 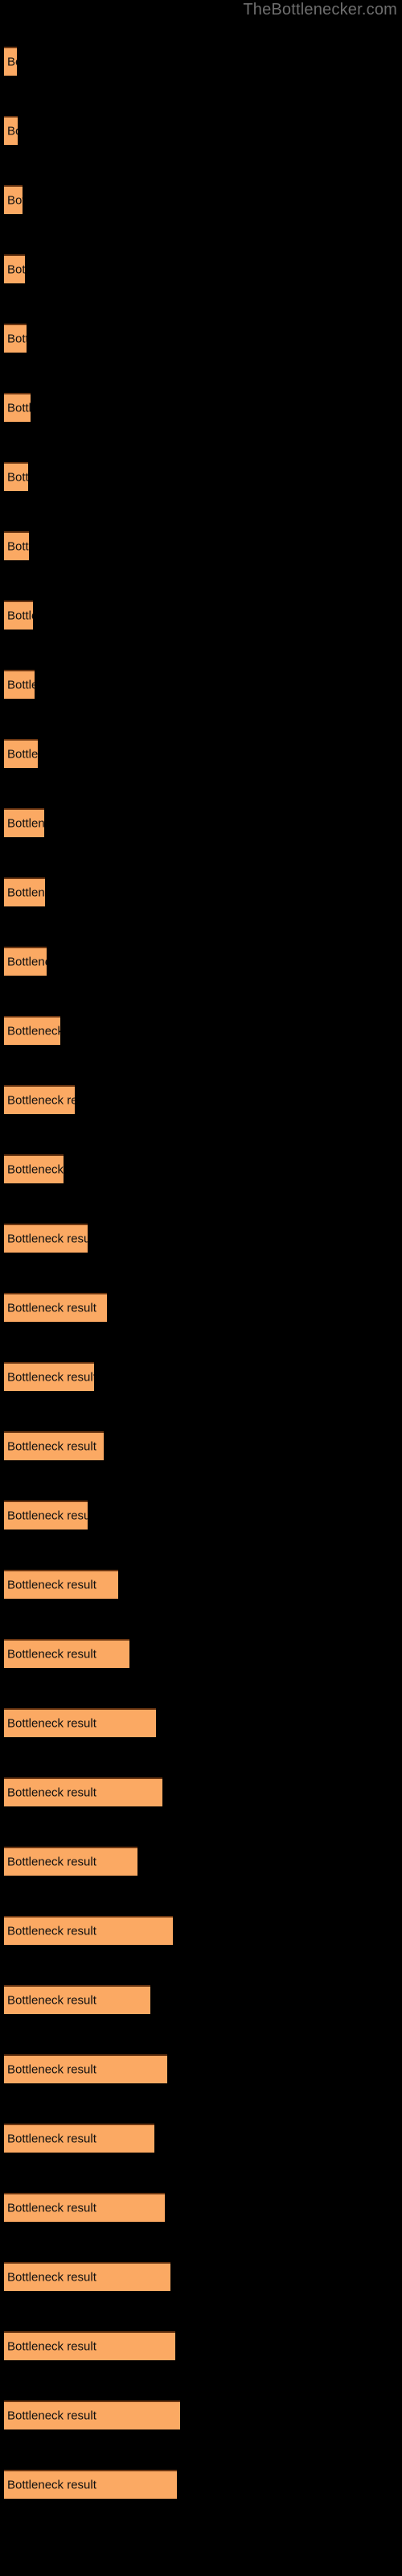 I want to click on site-title-watermark: TheBottlenecker.com, so click(x=320, y=10).